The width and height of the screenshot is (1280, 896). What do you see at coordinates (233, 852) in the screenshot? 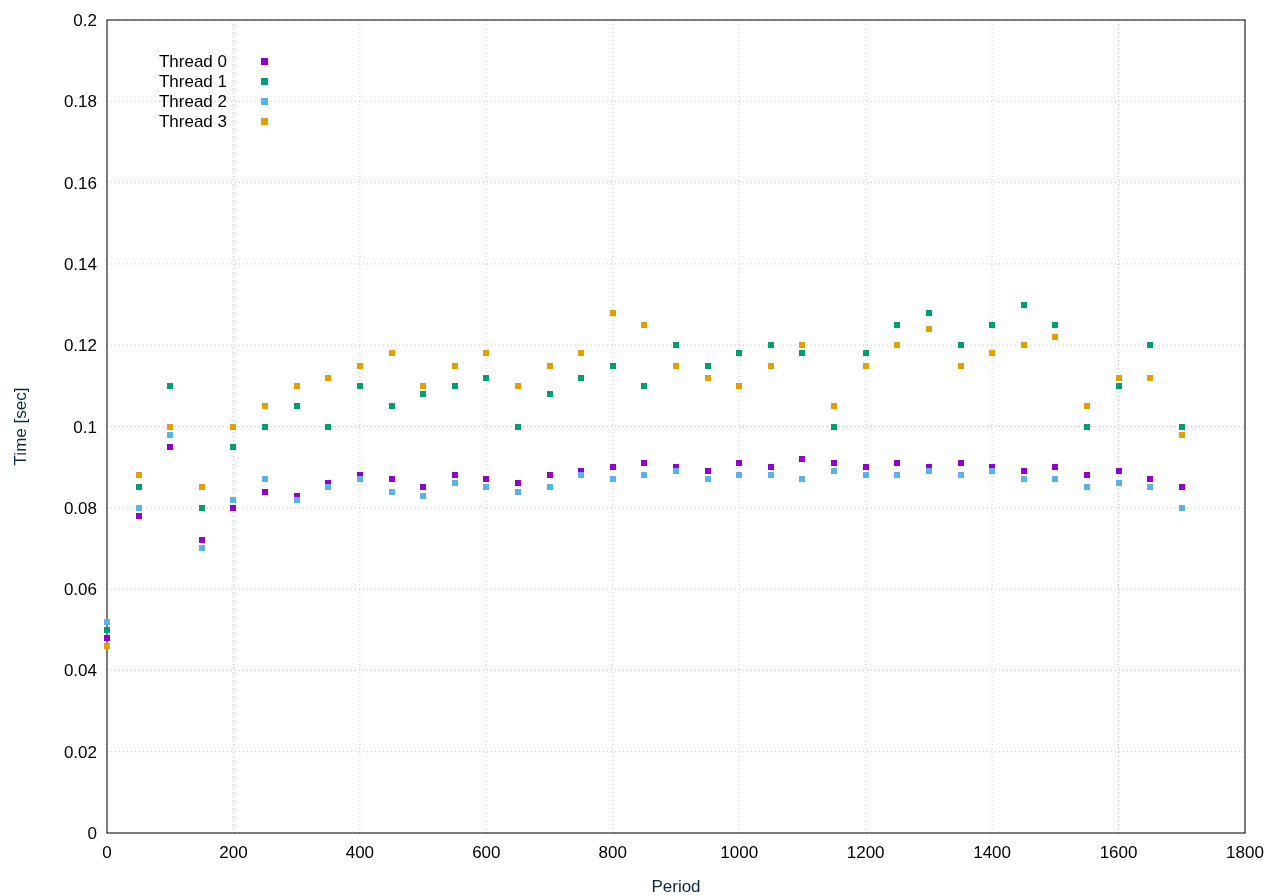
I see `x-tick-label: 200` at bounding box center [233, 852].